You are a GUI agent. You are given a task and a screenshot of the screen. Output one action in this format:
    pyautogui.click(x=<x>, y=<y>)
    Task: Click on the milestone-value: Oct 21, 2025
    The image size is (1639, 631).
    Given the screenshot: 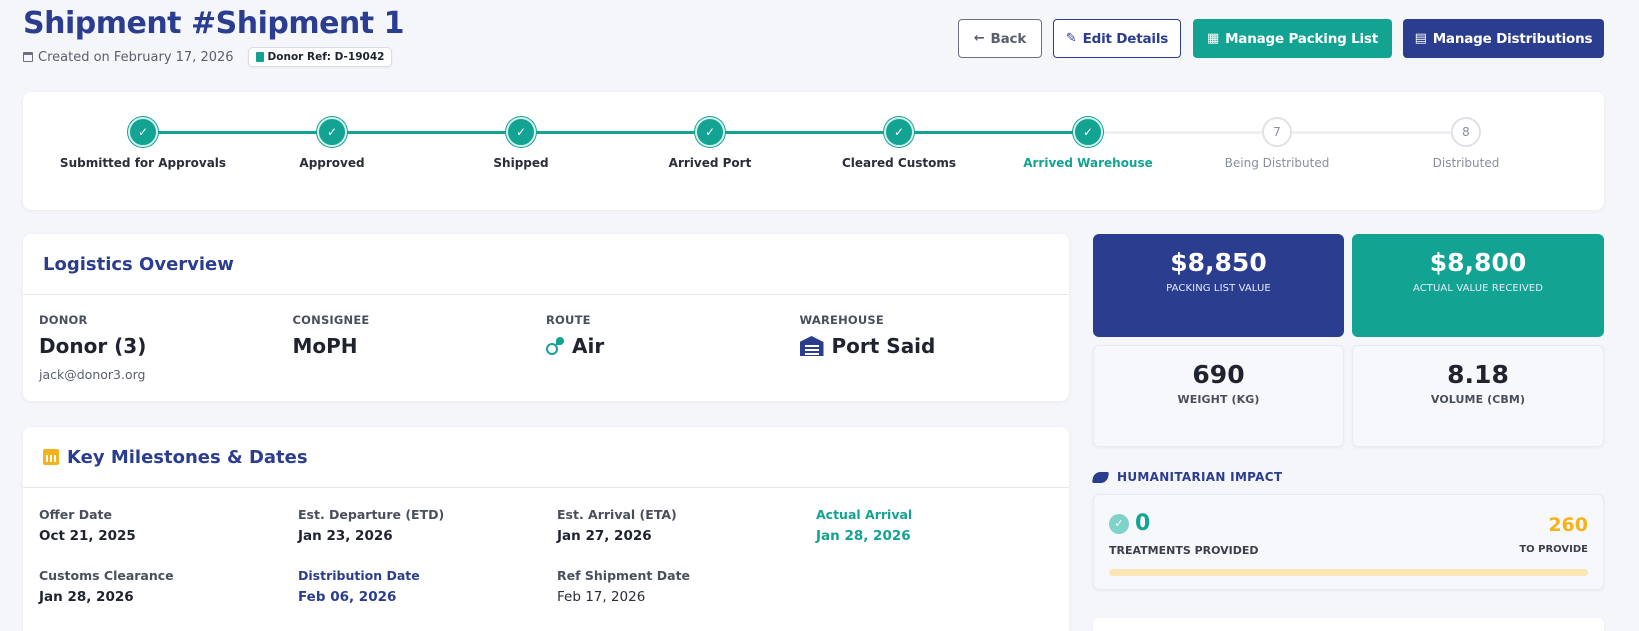 What is the action you would take?
    pyautogui.click(x=87, y=536)
    